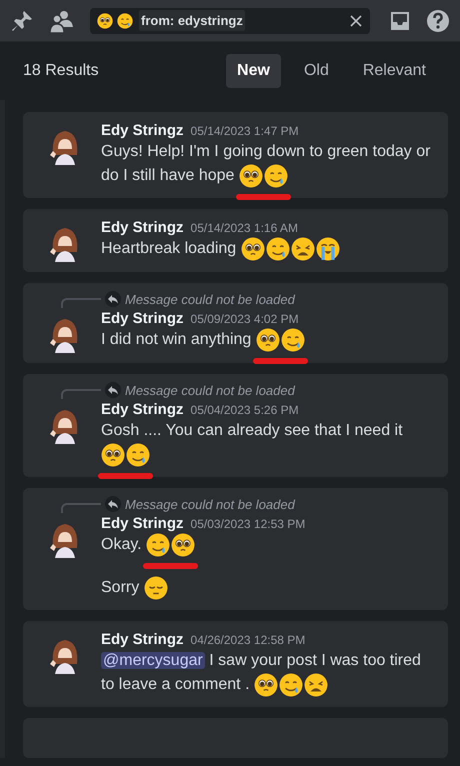 The width and height of the screenshot is (460, 766). Describe the element at coordinates (156, 588) in the screenshot. I see `pensive-face-icon` at that location.